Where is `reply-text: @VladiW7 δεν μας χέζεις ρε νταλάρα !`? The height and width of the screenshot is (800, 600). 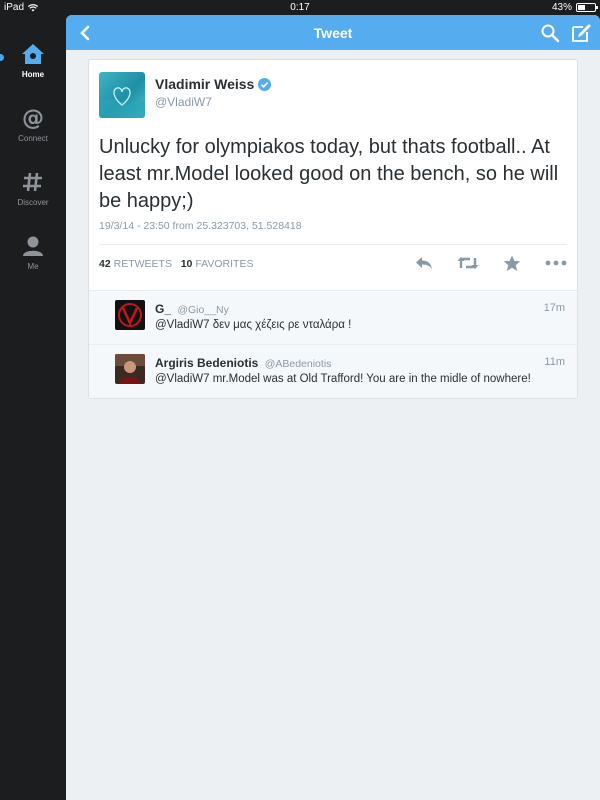
reply-text: @VladiW7 δεν μας χέζεις ρε νταλάρα ! is located at coordinates (253, 325).